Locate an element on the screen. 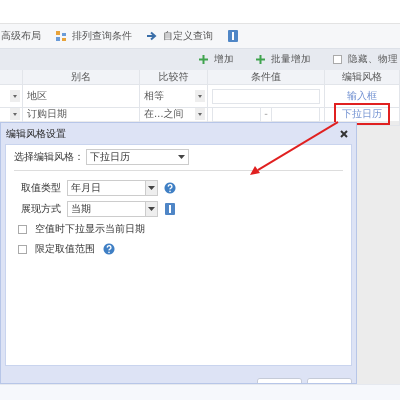  add-button: 增加 is located at coordinates (224, 59).